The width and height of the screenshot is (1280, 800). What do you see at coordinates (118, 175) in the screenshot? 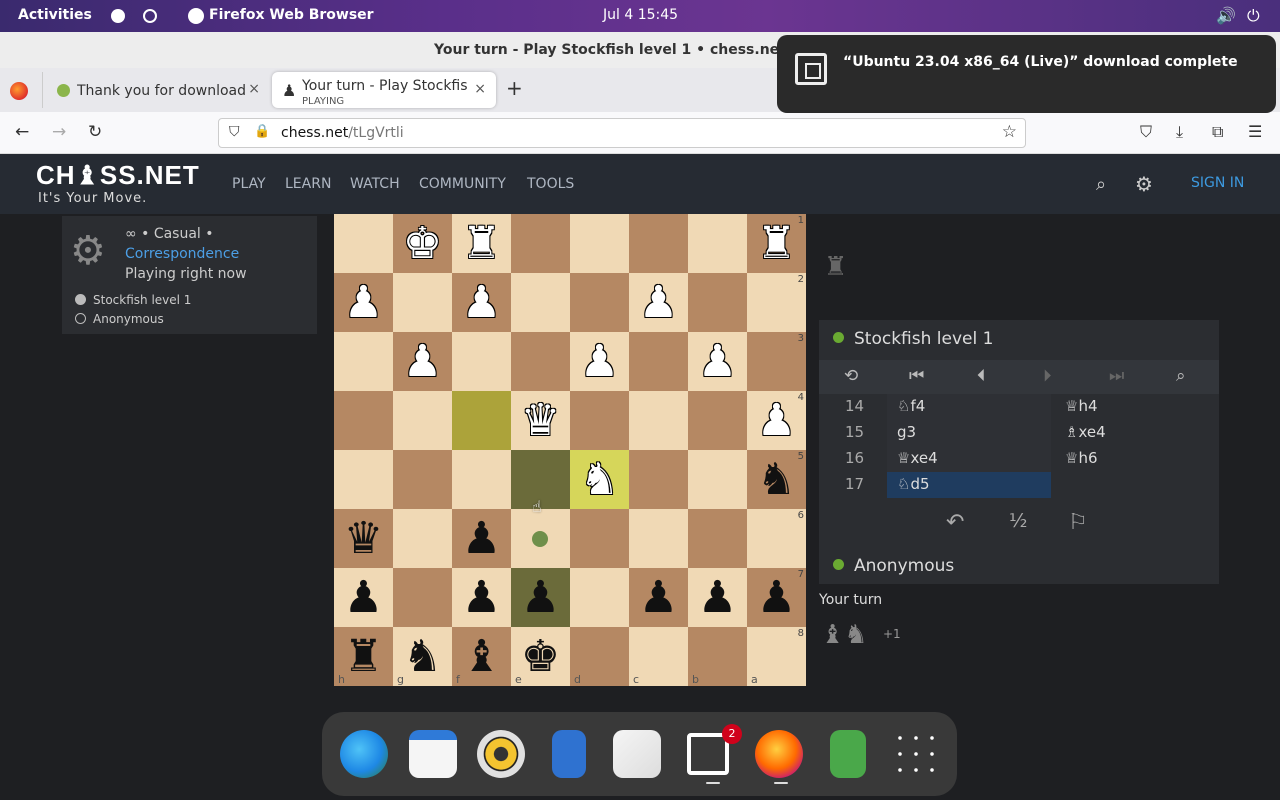
I see `chessnet-logo: CH♝SS.NET` at bounding box center [118, 175].